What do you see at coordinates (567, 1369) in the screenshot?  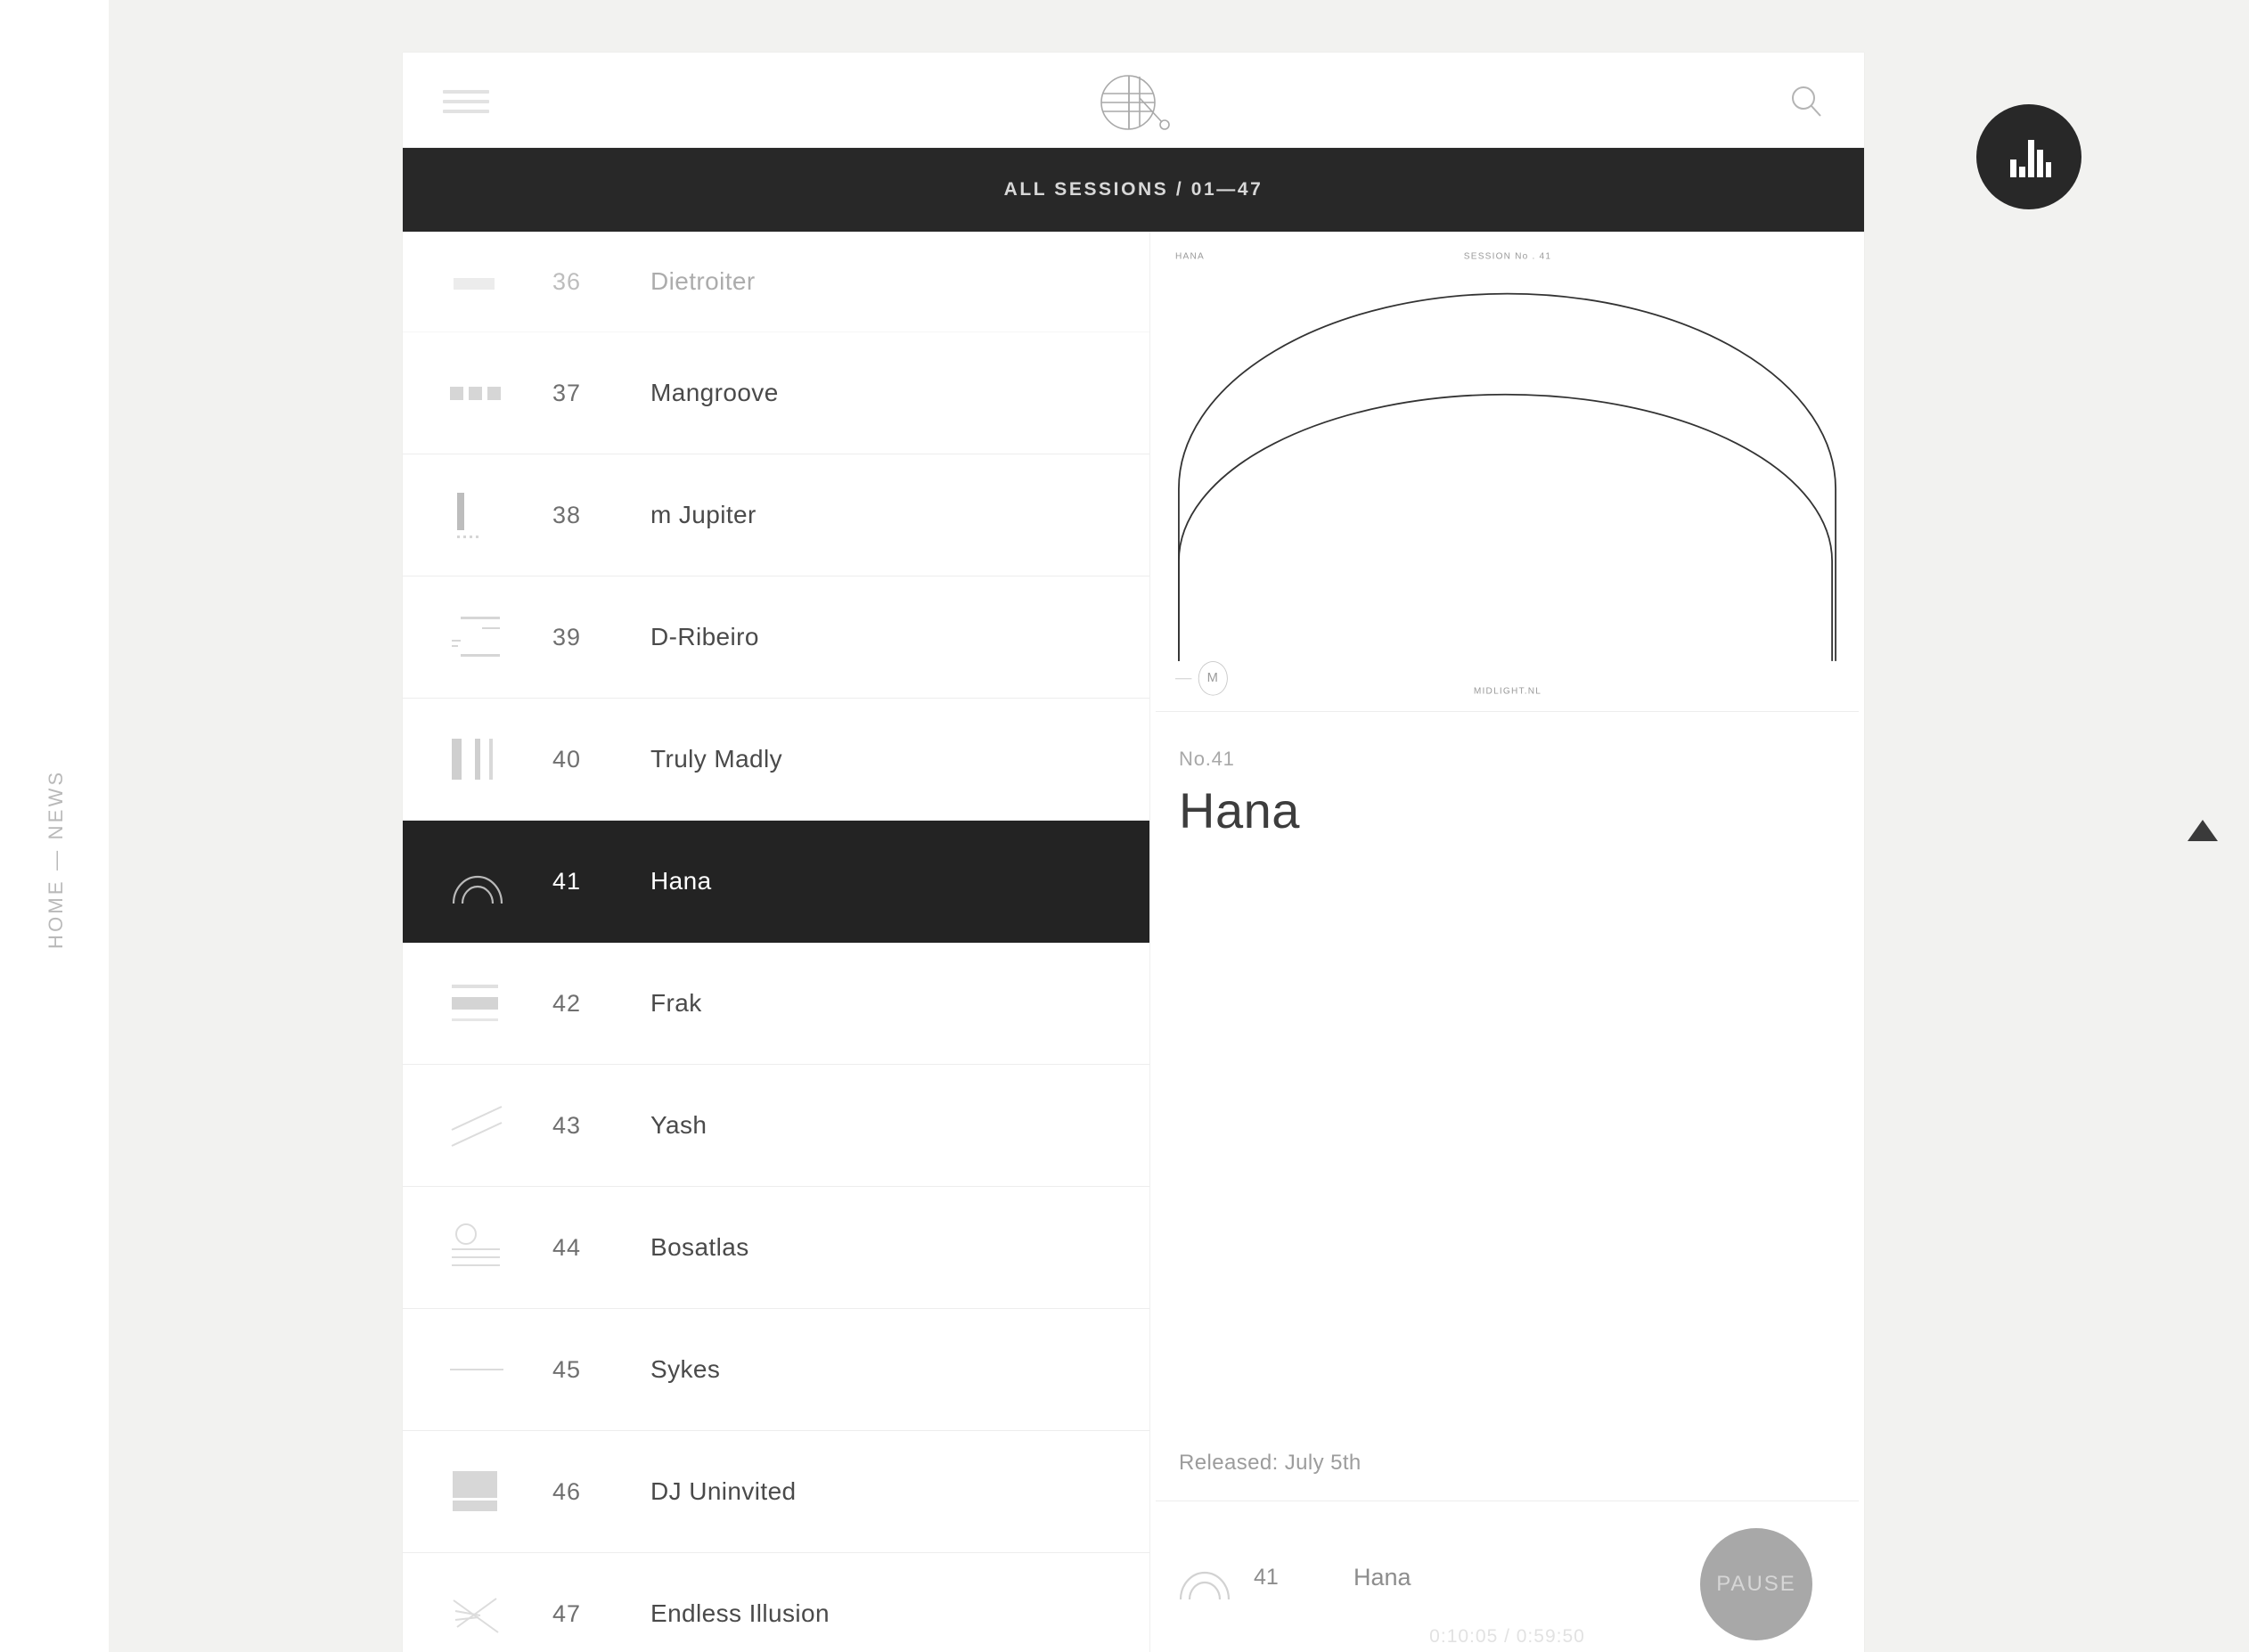 I see `session-number: 45` at bounding box center [567, 1369].